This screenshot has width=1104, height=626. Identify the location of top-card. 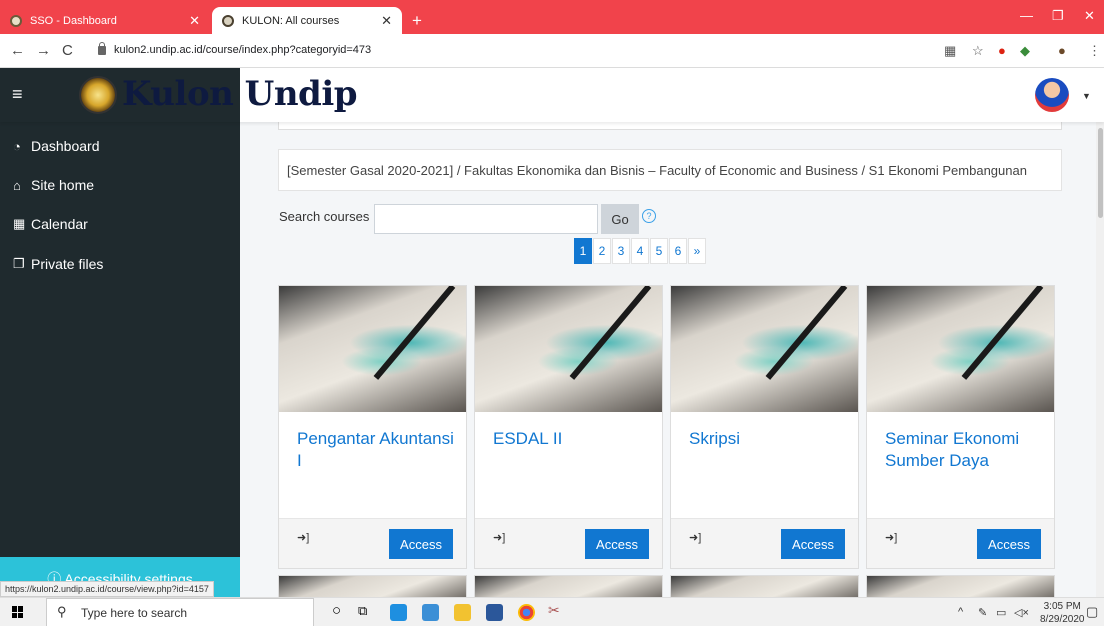
(670, 126).